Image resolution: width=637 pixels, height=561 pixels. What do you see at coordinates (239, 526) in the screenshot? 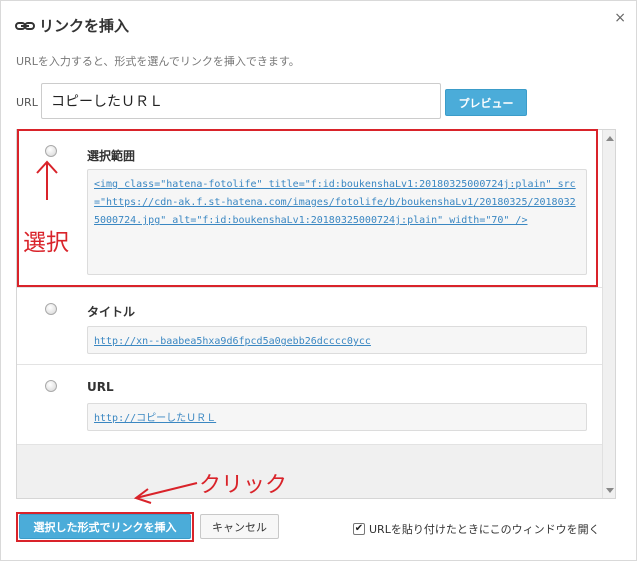
I see `cancel-button: キャンセル` at bounding box center [239, 526].